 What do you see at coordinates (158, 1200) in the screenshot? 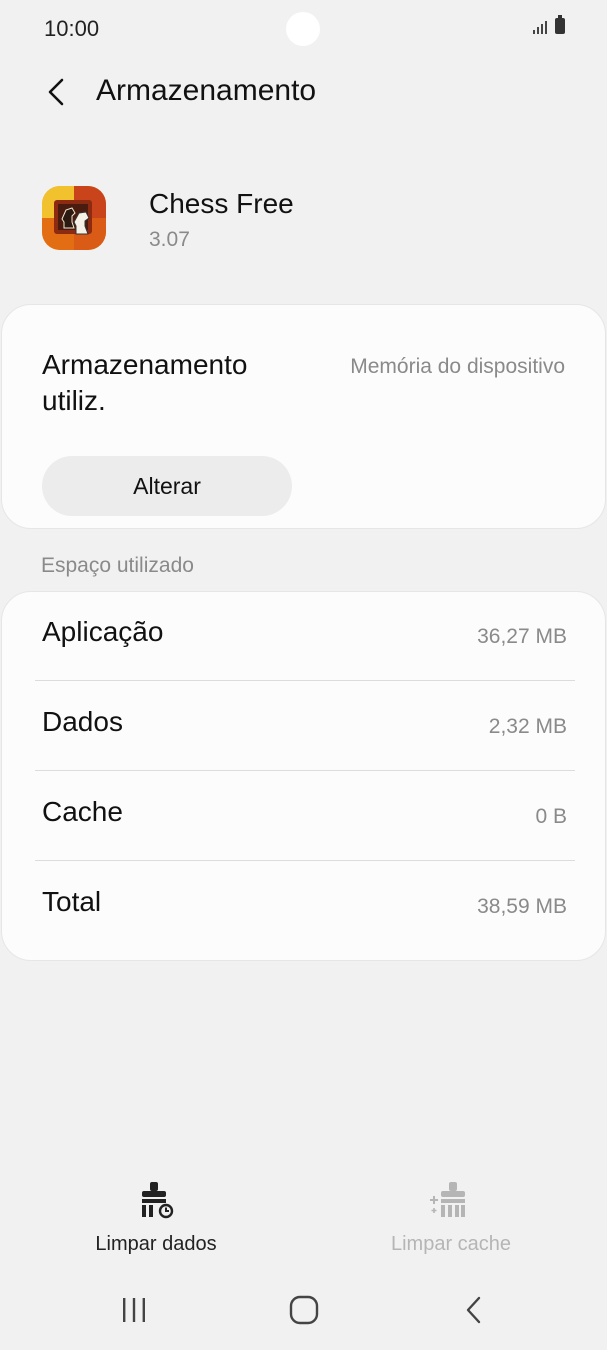
I see `clear-data-icon` at bounding box center [158, 1200].